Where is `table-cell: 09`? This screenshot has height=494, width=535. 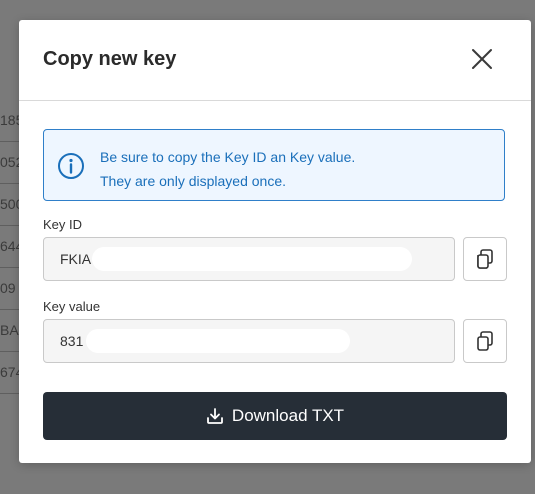
table-cell: 09 is located at coordinates (8, 288).